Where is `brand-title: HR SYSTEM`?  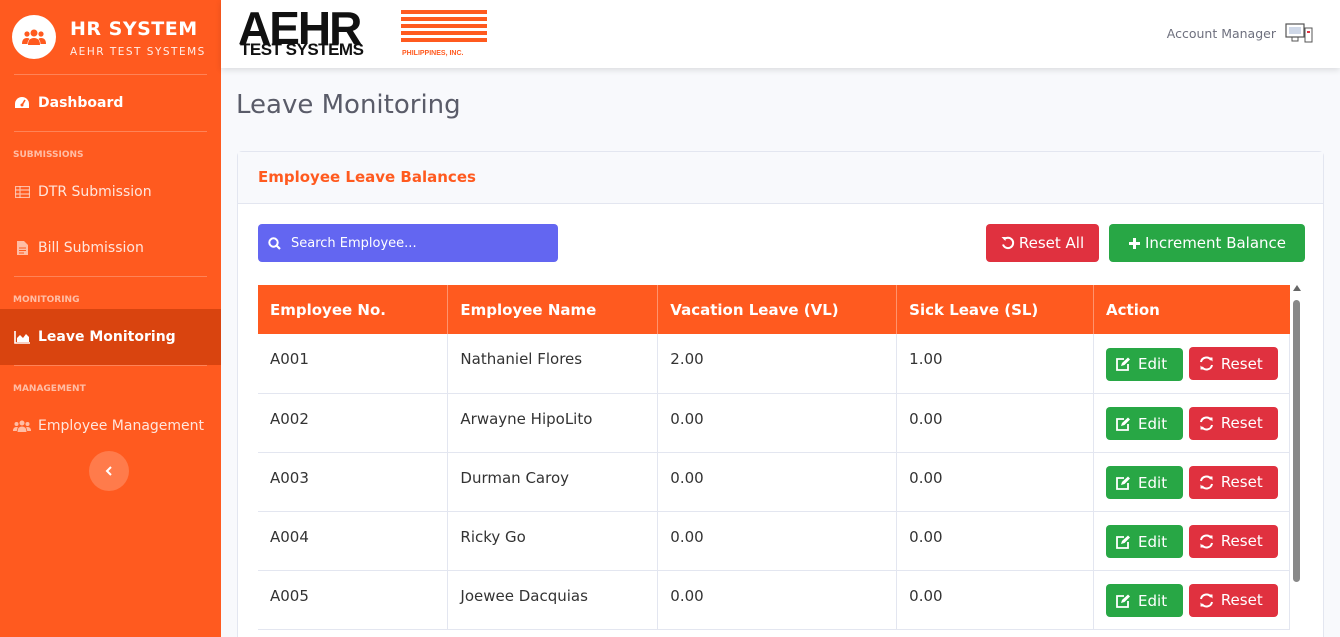 brand-title: HR SYSTEM is located at coordinates (134, 28).